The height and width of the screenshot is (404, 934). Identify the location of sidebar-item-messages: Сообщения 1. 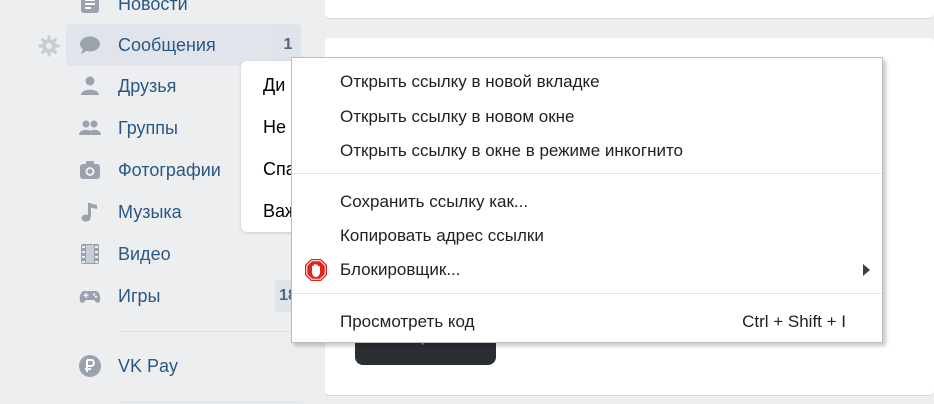
(183, 45).